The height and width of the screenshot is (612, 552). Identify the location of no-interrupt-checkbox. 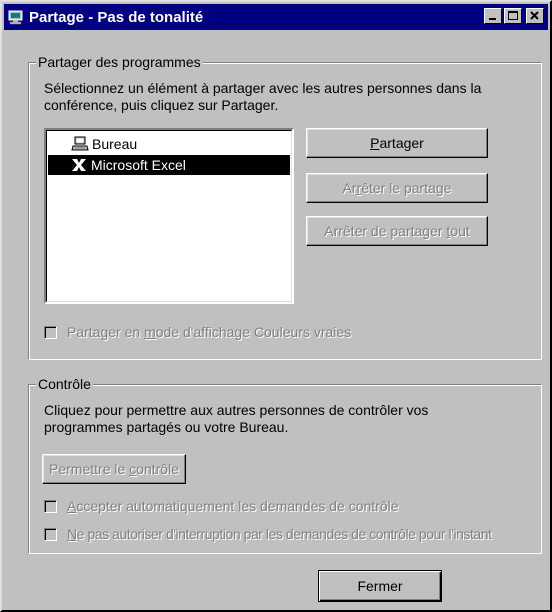
(50, 534).